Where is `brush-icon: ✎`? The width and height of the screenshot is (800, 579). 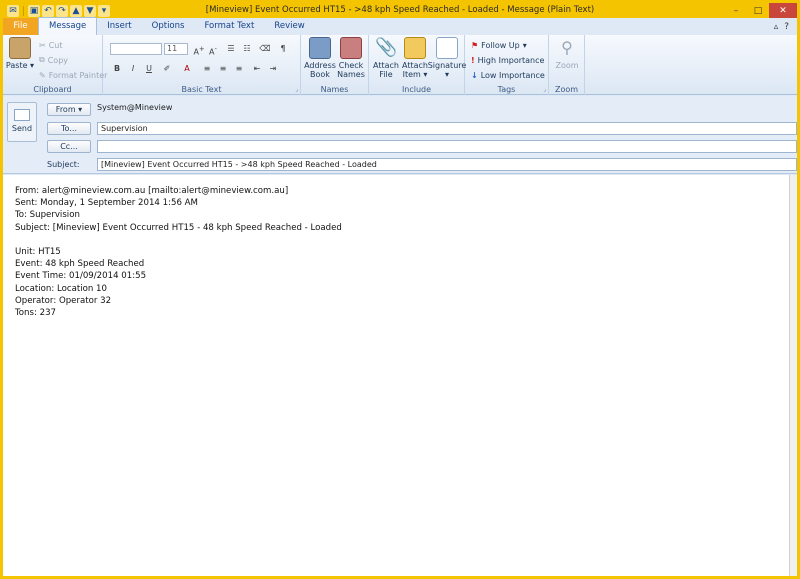 brush-icon: ✎ is located at coordinates (42, 75).